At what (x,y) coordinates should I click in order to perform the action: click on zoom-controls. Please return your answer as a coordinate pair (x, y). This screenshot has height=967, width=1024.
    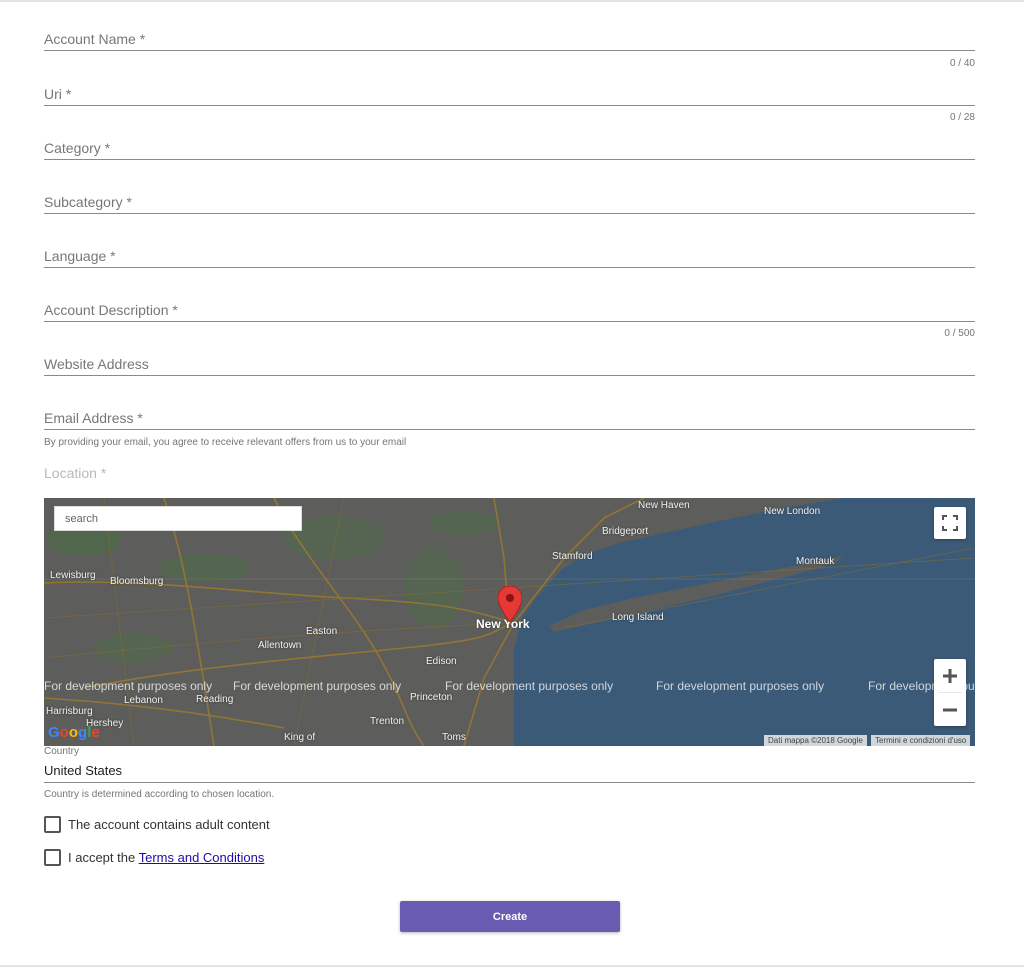
    Looking at the image, I should click on (950, 692).